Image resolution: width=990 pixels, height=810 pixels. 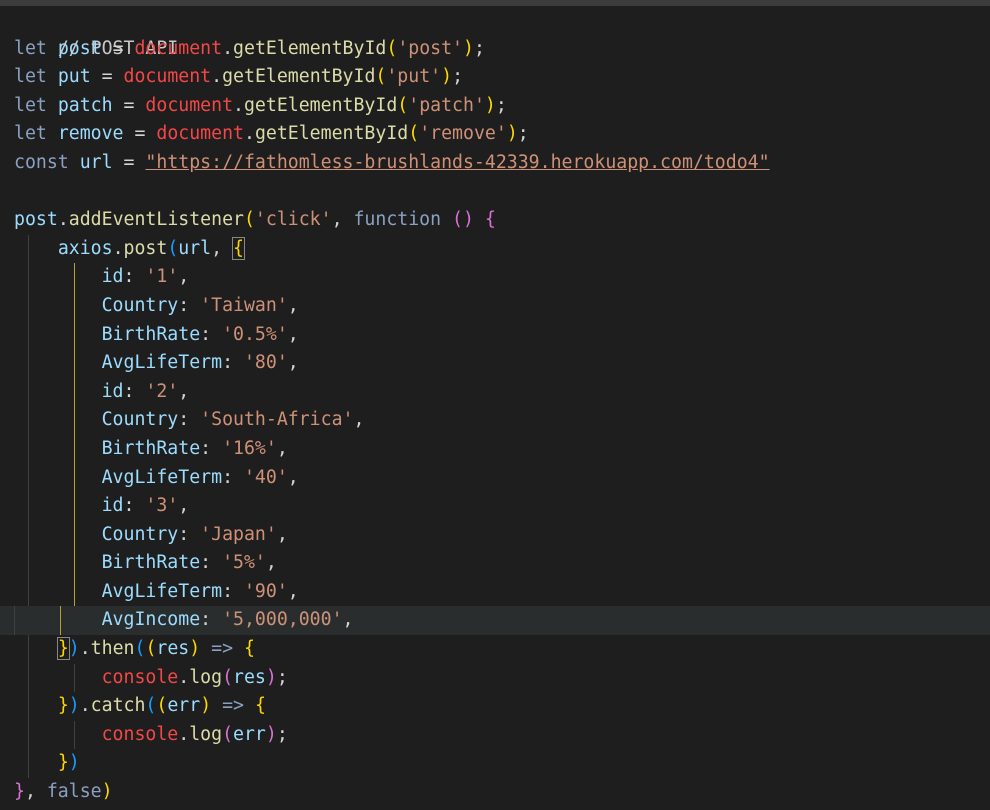 What do you see at coordinates (502, 649) in the screenshot?
I see `code-line: }).then((res) => {` at bounding box center [502, 649].